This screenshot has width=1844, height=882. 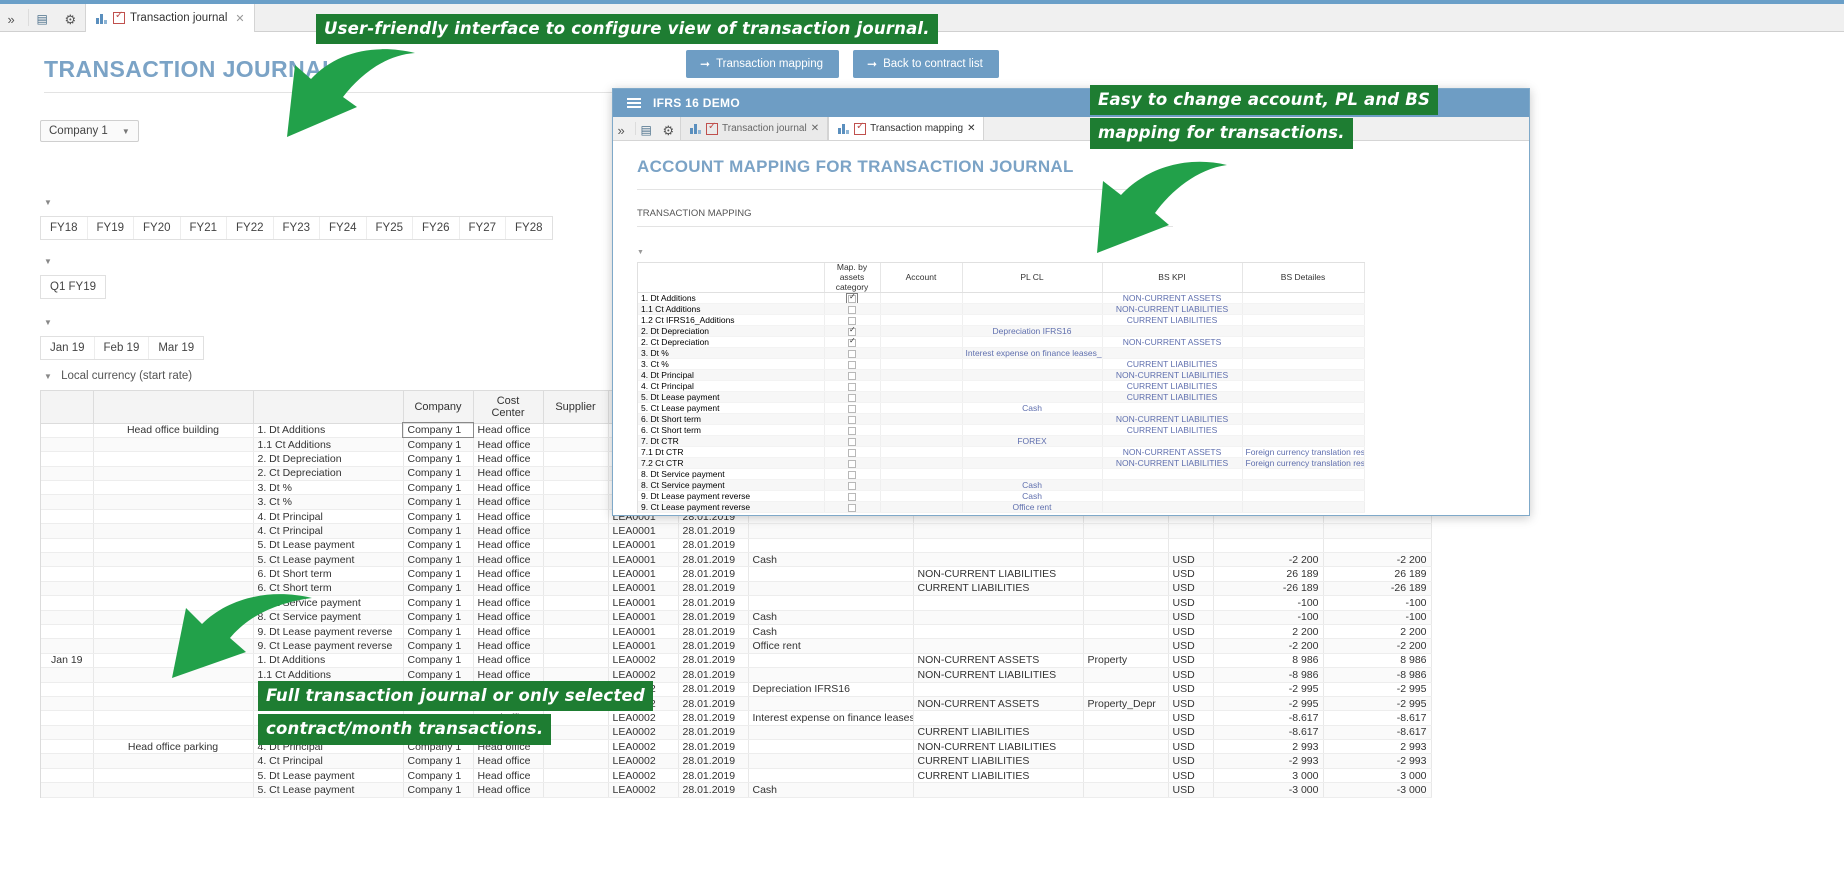 What do you see at coordinates (1001, 496) in the screenshot?
I see `mapping-row: 9. Dt Lease payment reverse Cash` at bounding box center [1001, 496].